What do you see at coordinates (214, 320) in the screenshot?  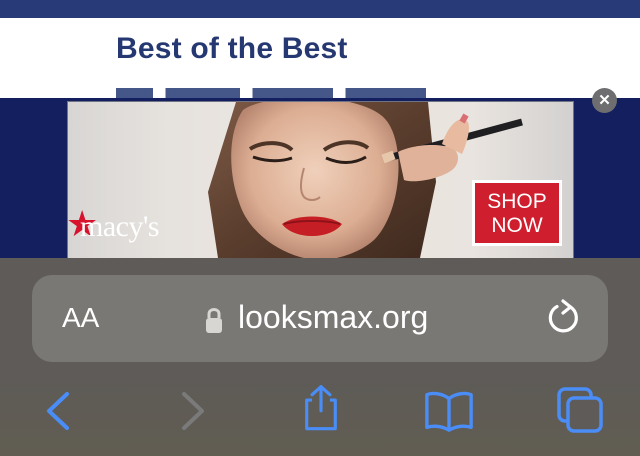 I see `lock-icon` at bounding box center [214, 320].